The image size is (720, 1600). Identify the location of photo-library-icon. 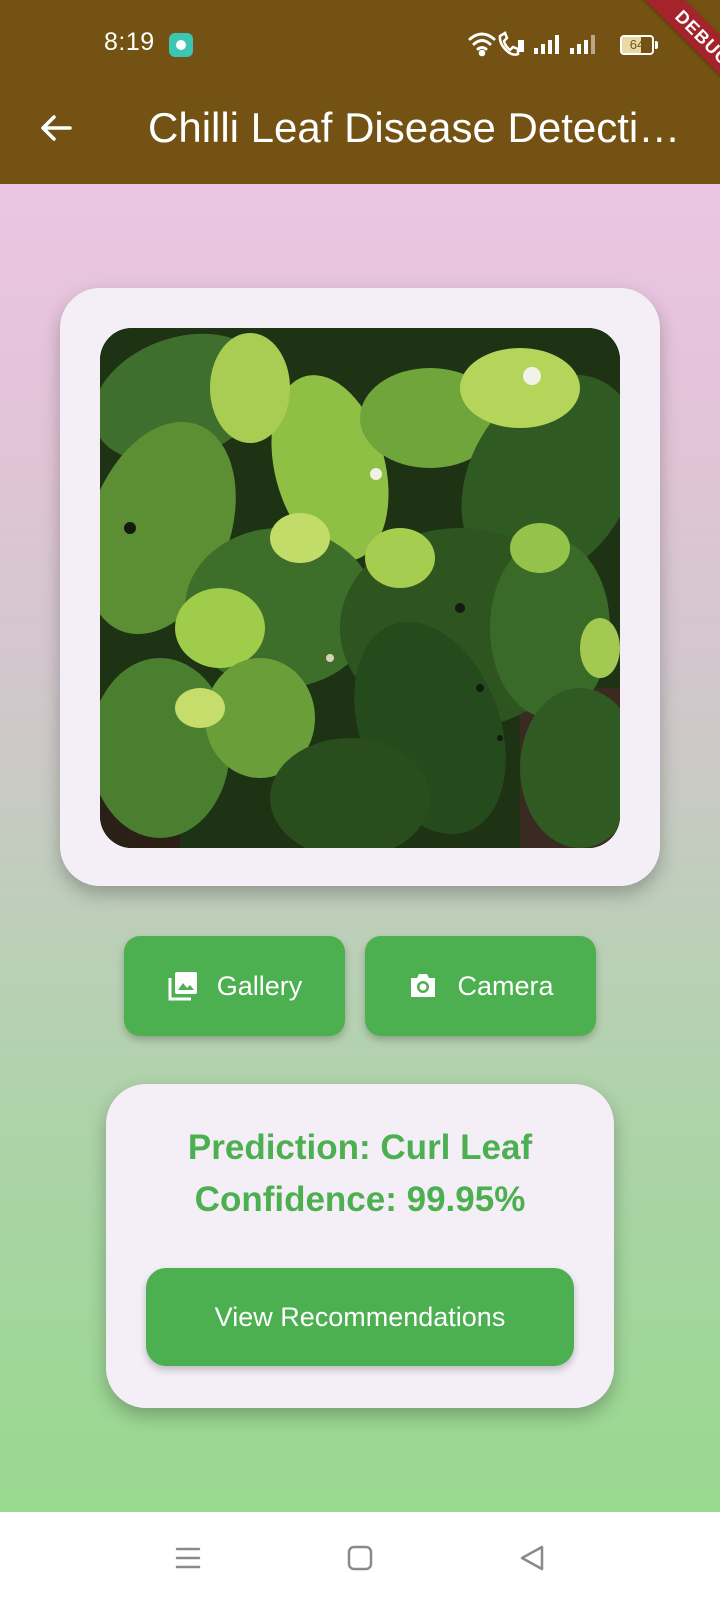
(182, 986).